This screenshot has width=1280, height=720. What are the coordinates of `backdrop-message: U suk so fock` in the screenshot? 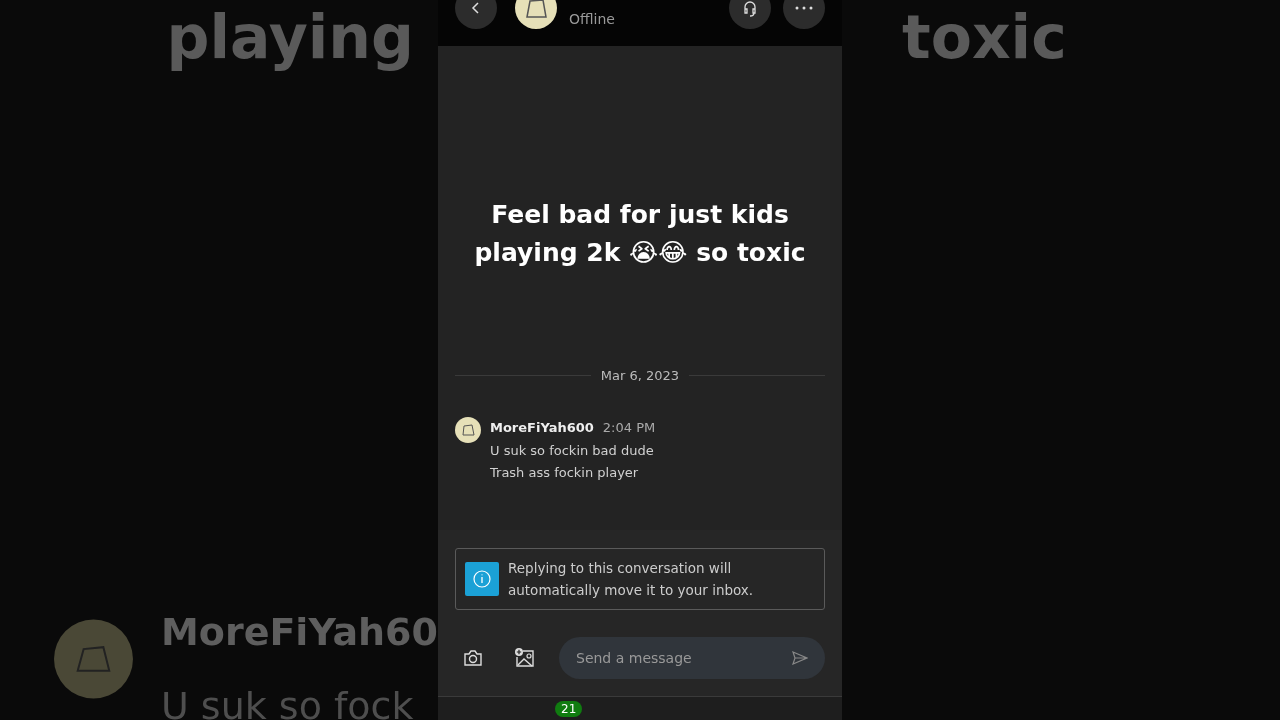 It's located at (287, 702).